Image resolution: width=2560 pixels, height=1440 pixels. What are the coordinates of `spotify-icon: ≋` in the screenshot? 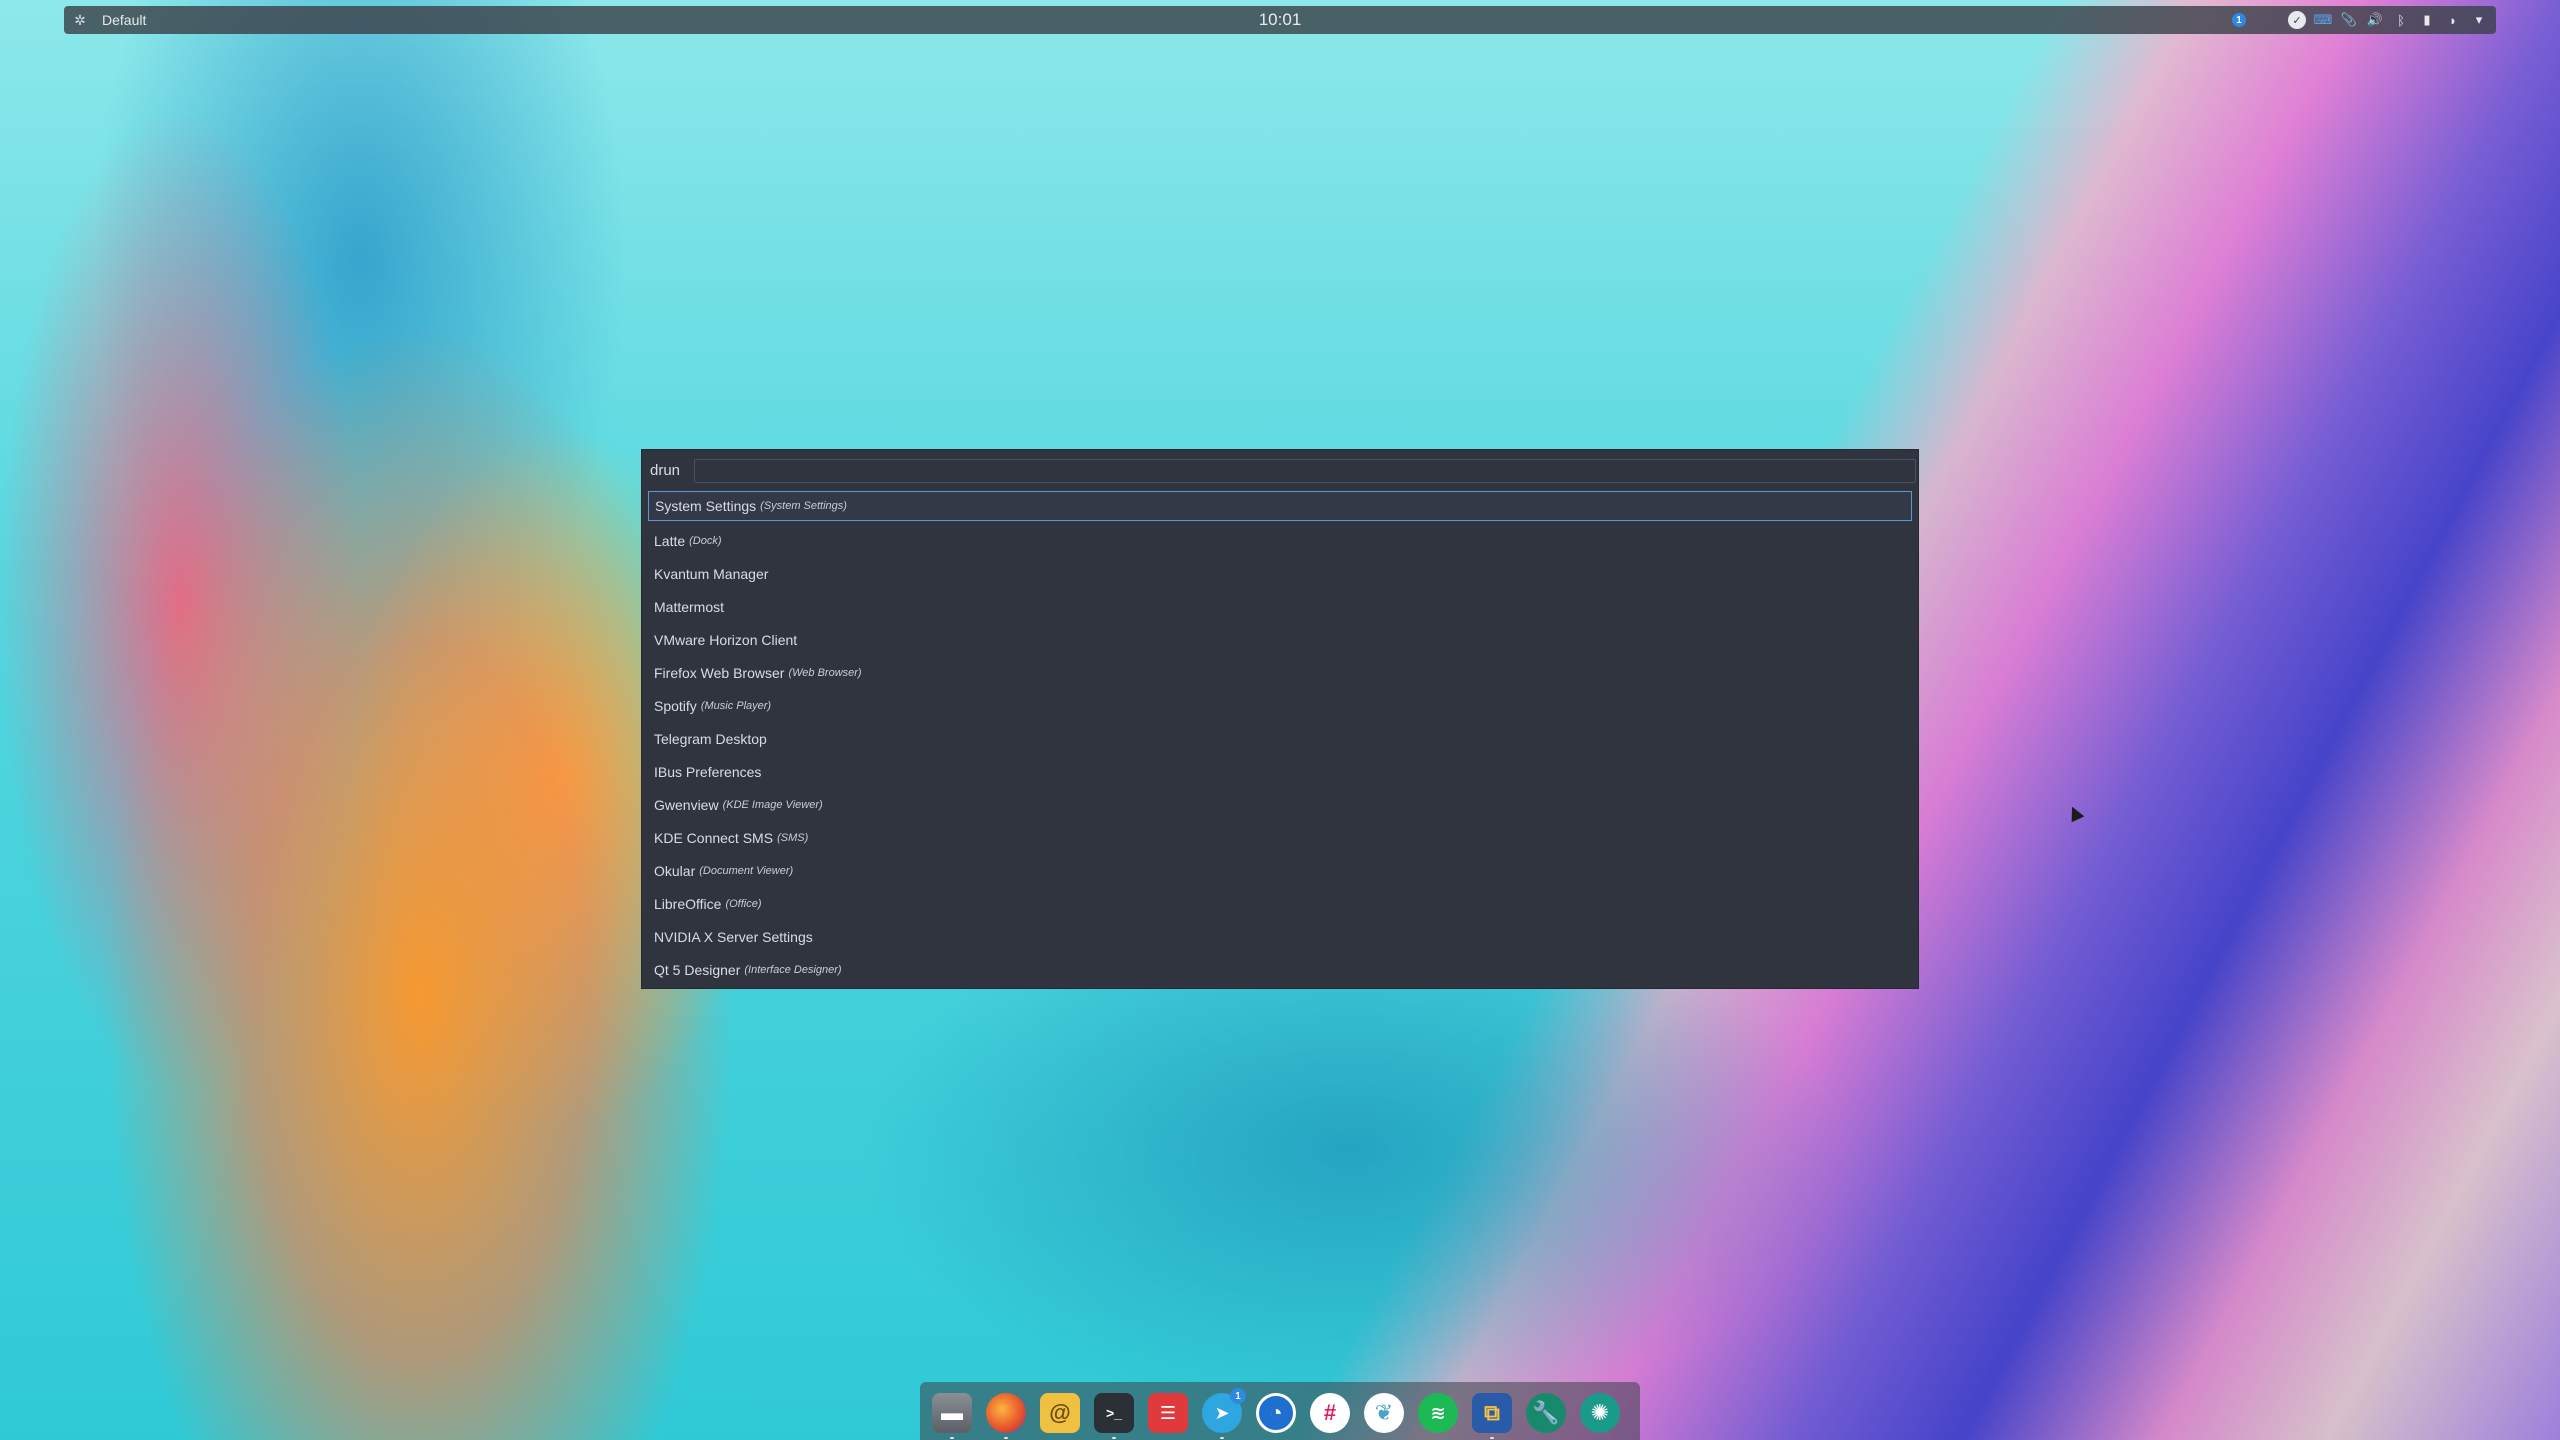 It's located at (1438, 1413).